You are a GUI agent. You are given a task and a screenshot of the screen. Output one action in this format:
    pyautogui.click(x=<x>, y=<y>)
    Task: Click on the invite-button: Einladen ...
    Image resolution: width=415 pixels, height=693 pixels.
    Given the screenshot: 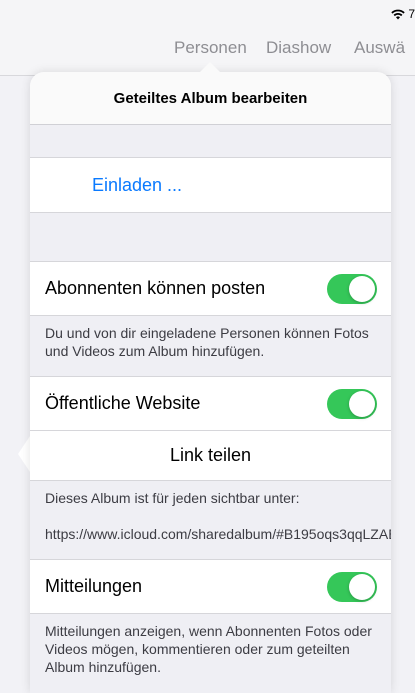 What is the action you would take?
    pyautogui.click(x=210, y=185)
    